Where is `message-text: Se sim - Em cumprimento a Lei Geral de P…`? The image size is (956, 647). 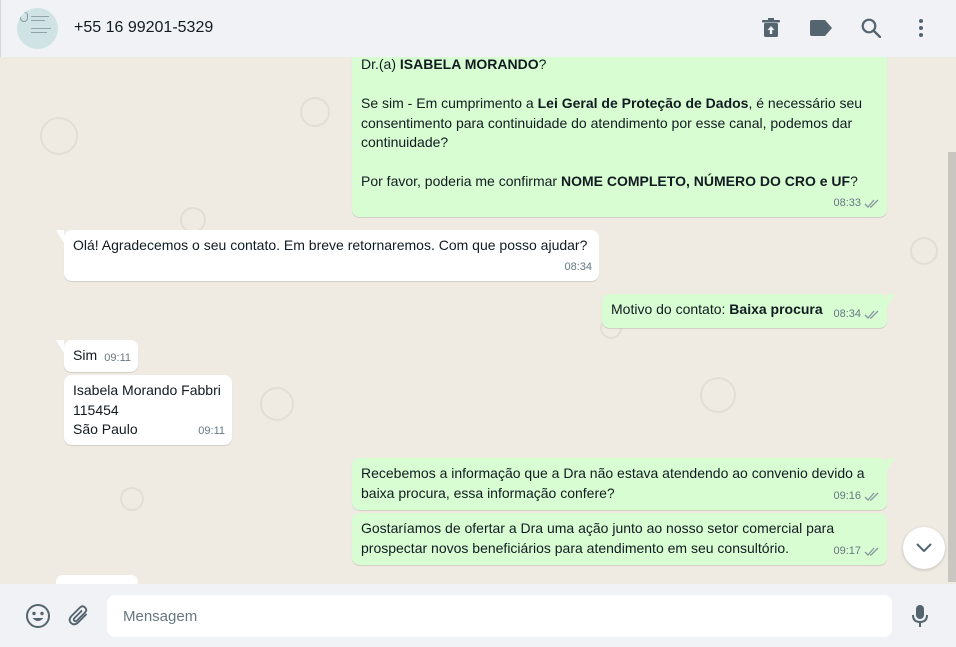 message-text: Se sim - Em cumprimento a Lei Geral de P… is located at coordinates (612, 122).